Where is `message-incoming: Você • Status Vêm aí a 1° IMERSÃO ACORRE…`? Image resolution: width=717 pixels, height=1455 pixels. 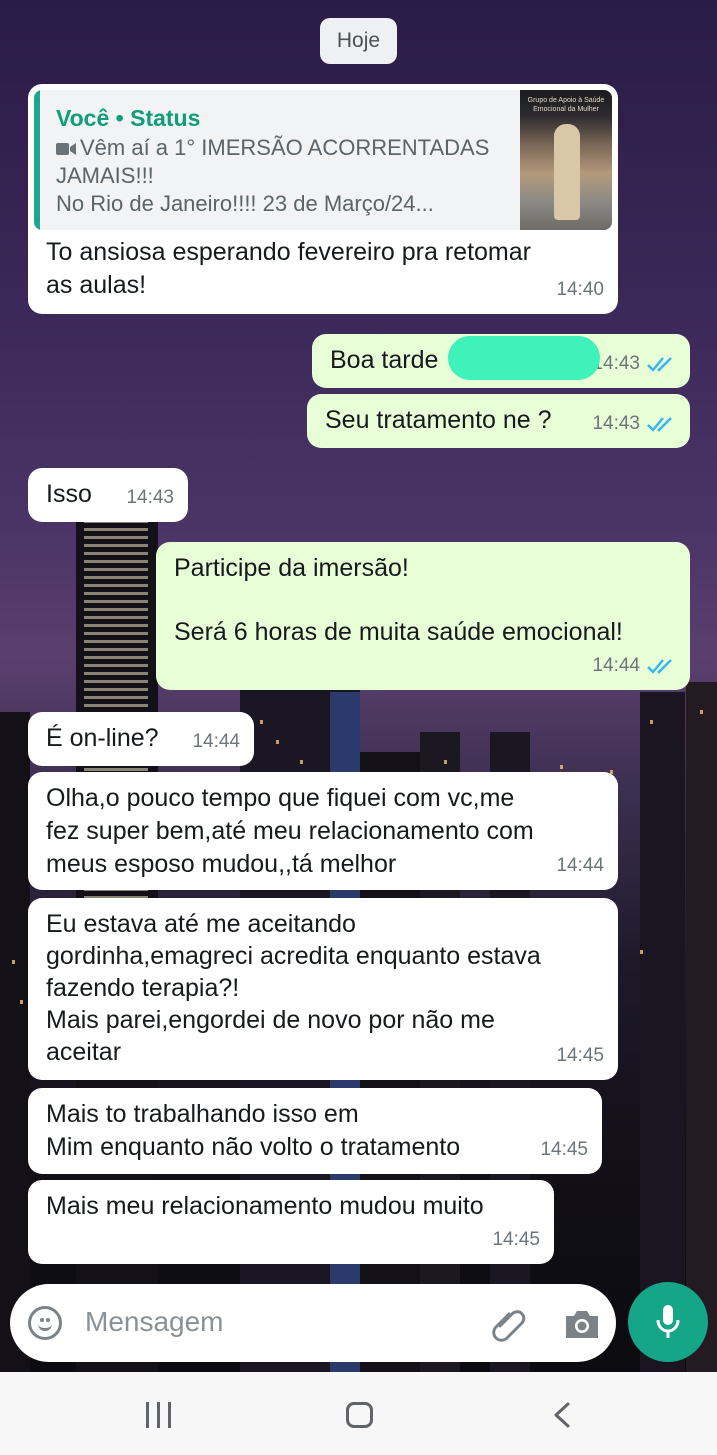 message-incoming: Você • Status Vêm aí a 1° IMERSÃO ACORRE… is located at coordinates (323, 199).